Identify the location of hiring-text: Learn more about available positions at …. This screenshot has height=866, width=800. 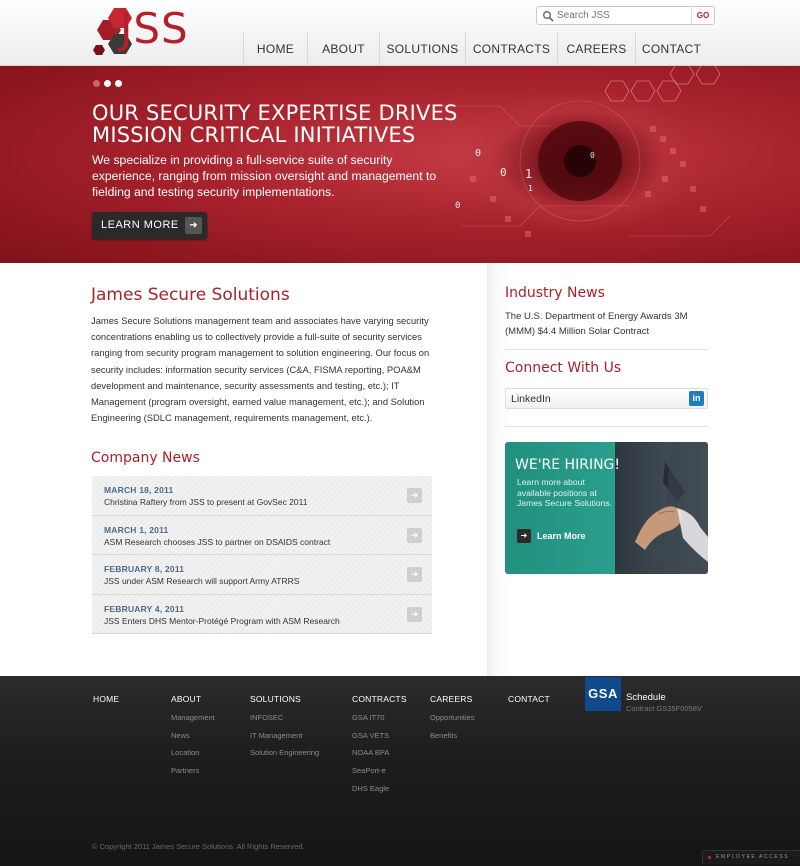
(565, 492).